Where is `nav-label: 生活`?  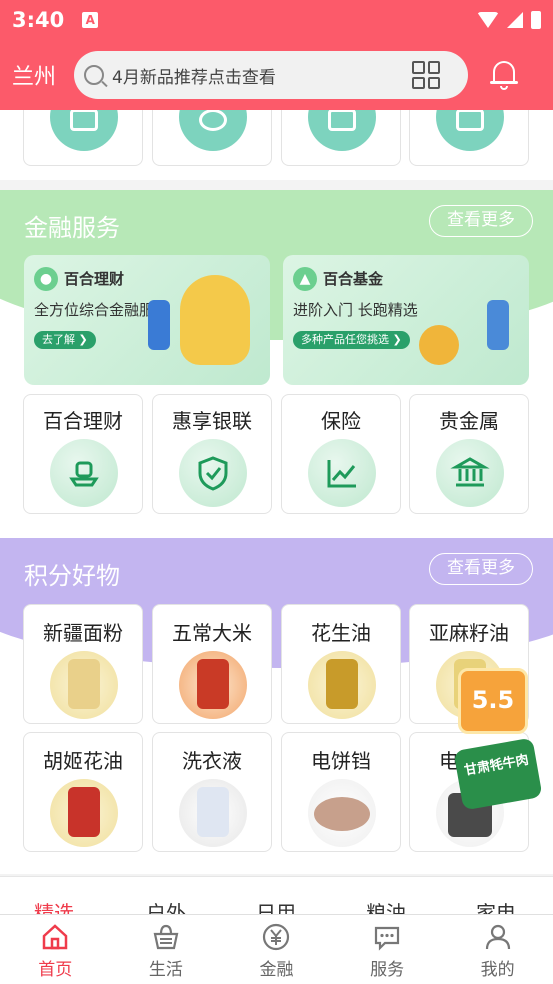
nav-label: 生活 is located at coordinates (165, 970).